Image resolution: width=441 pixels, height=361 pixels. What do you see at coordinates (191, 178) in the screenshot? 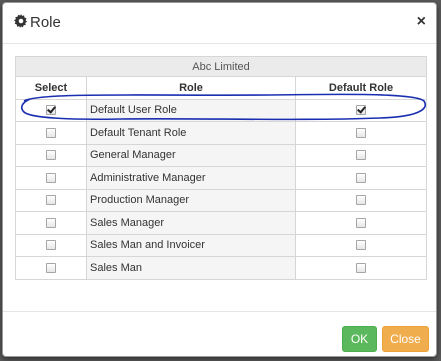
I see `role-name: Administrative Manager` at bounding box center [191, 178].